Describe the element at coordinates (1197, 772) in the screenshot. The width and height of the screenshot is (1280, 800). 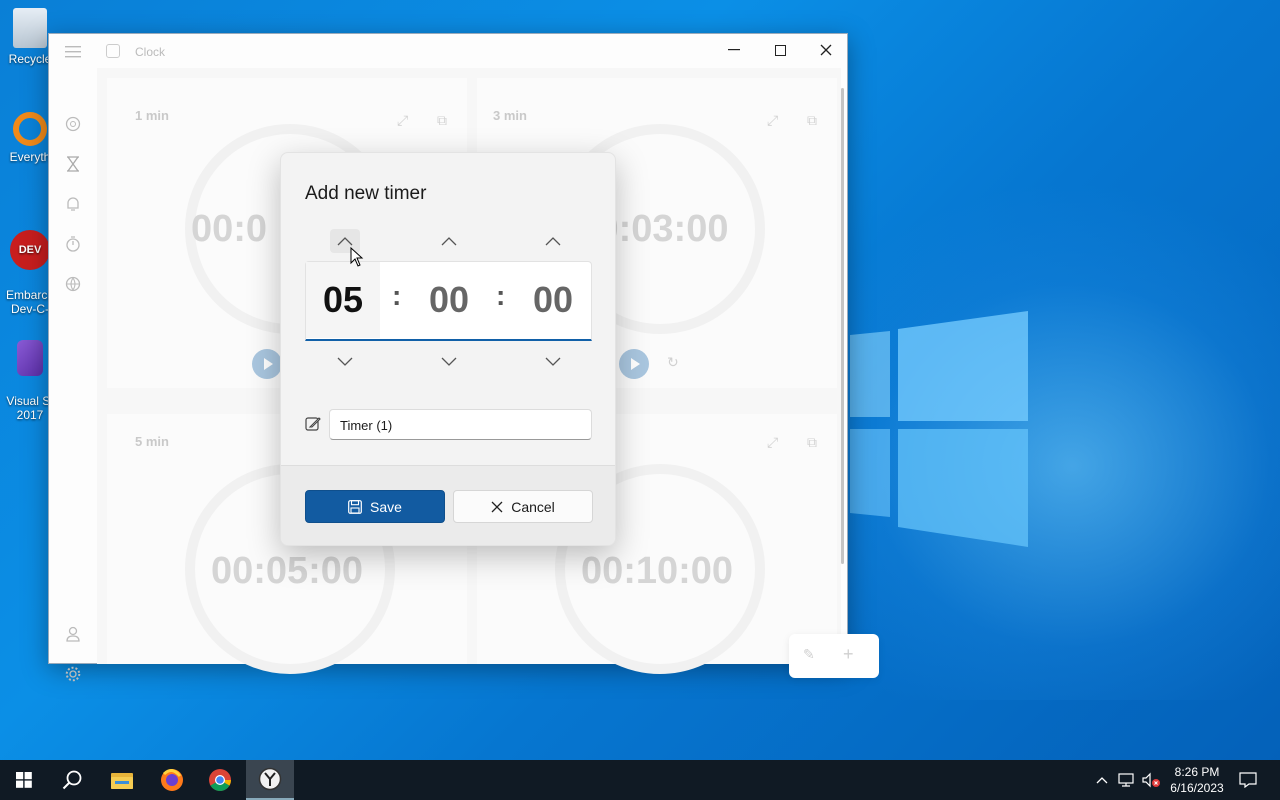
I see `taskbar-time: 8:26 PM` at that location.